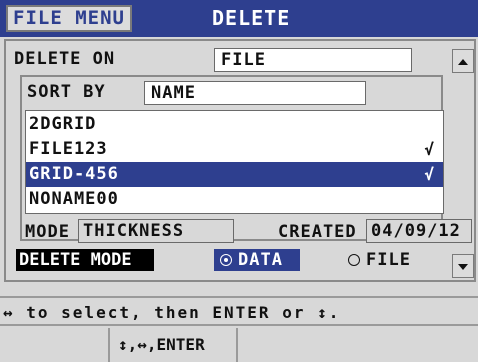 The width and height of the screenshot is (478, 362). I want to click on delete-on-label: DELETE ON, so click(65, 59).